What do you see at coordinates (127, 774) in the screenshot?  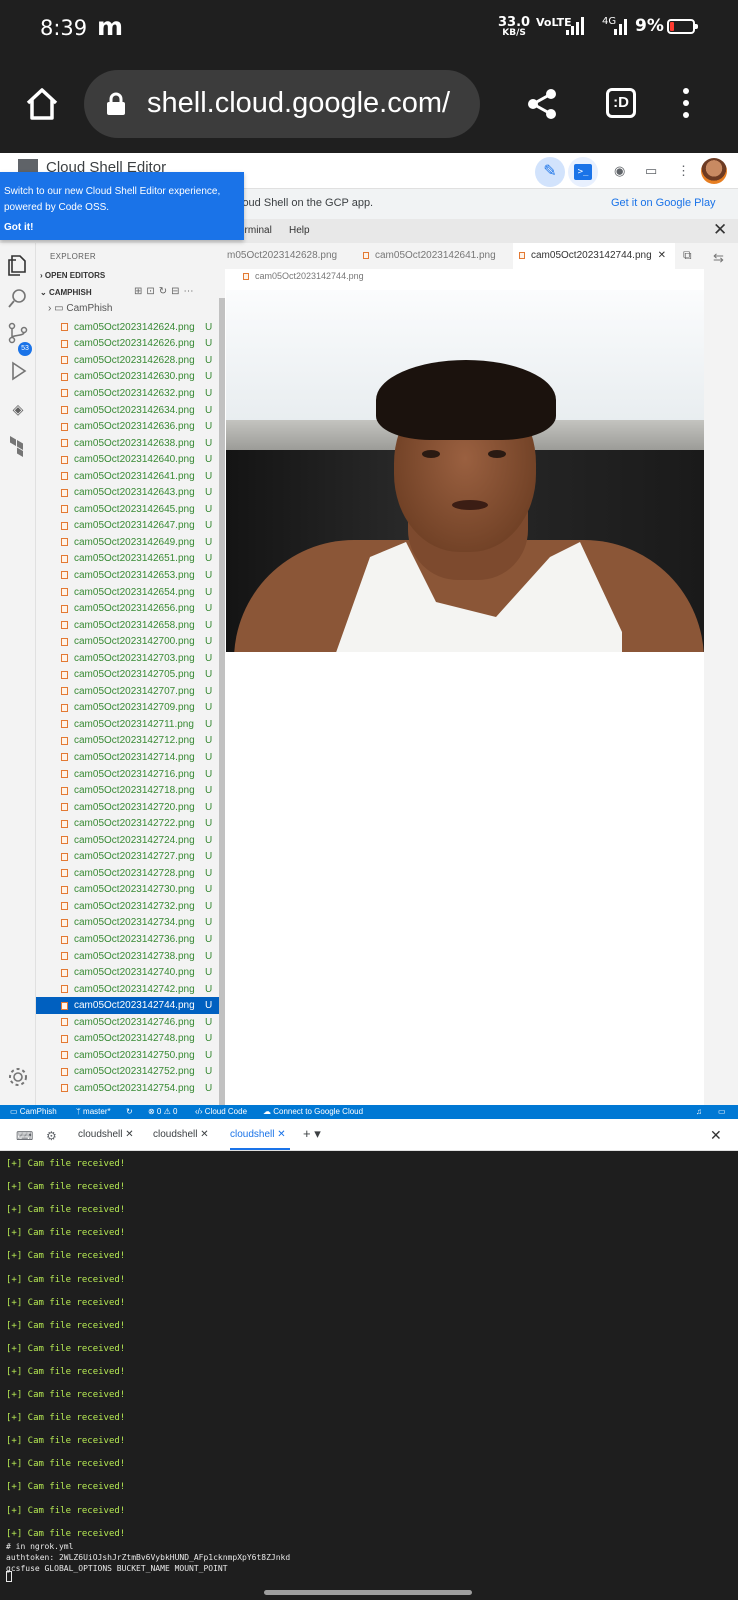 I see `file-item: cam05Oct2023142716.png U` at bounding box center [127, 774].